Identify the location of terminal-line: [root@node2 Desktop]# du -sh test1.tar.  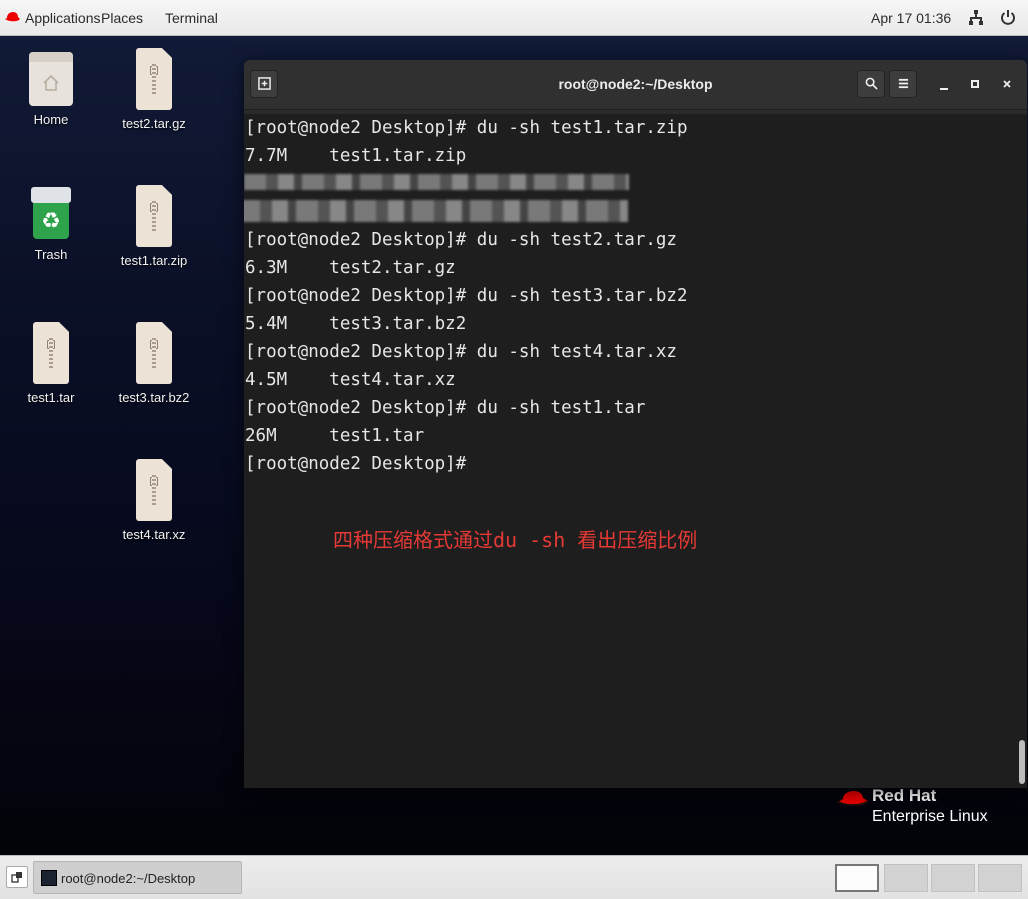
(445, 408).